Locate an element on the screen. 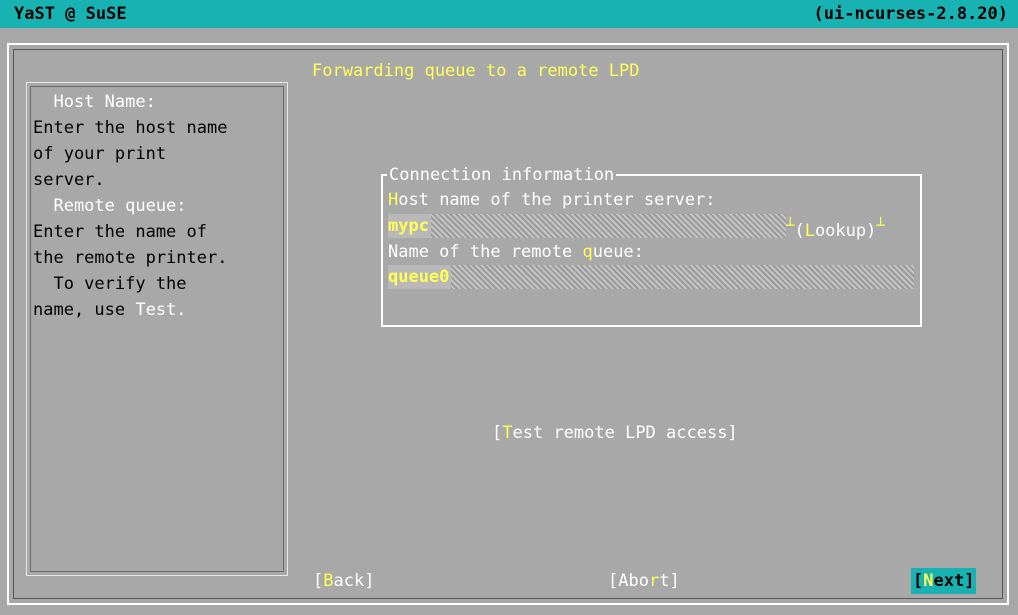 The image size is (1018, 615). button-label: est remote LPD access] is located at coordinates (625, 433).